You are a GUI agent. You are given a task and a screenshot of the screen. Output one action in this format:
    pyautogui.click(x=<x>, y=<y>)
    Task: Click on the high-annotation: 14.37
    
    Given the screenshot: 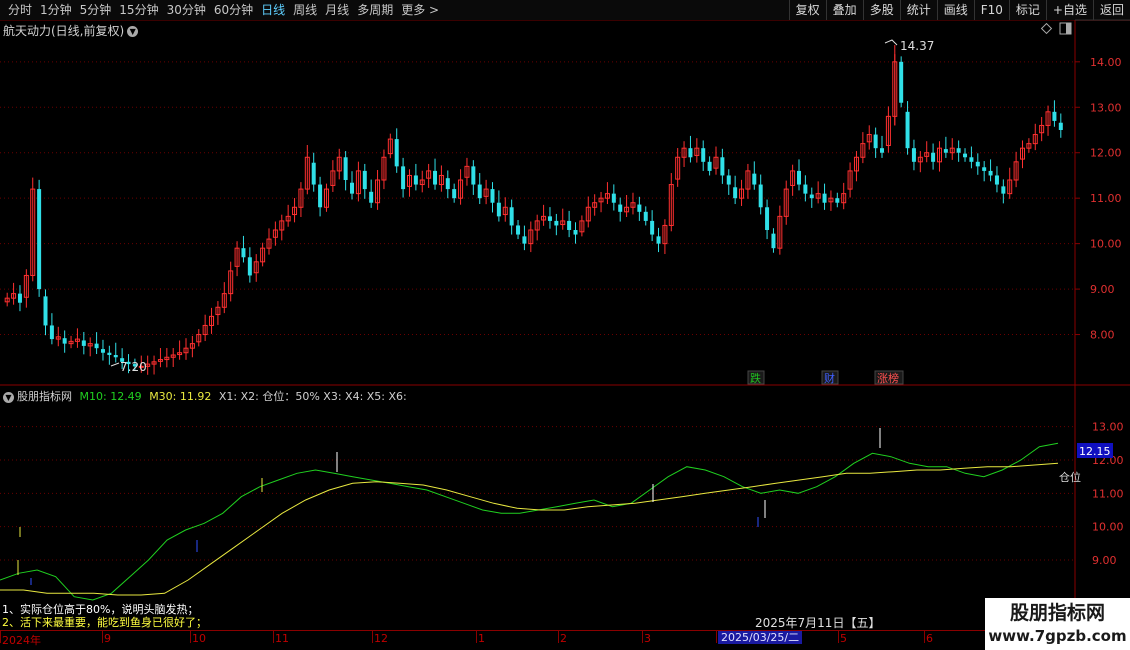 What is the action you would take?
    pyautogui.click(x=909, y=46)
    